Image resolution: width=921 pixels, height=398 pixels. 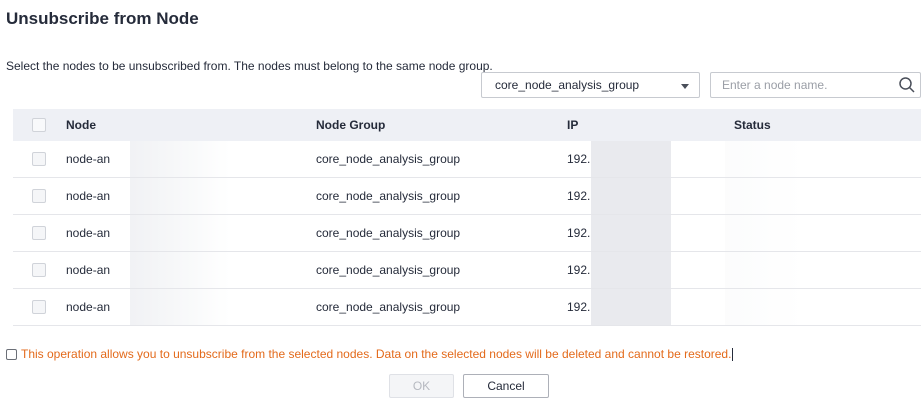 I want to click on column-header-ip: IP, so click(x=573, y=125).